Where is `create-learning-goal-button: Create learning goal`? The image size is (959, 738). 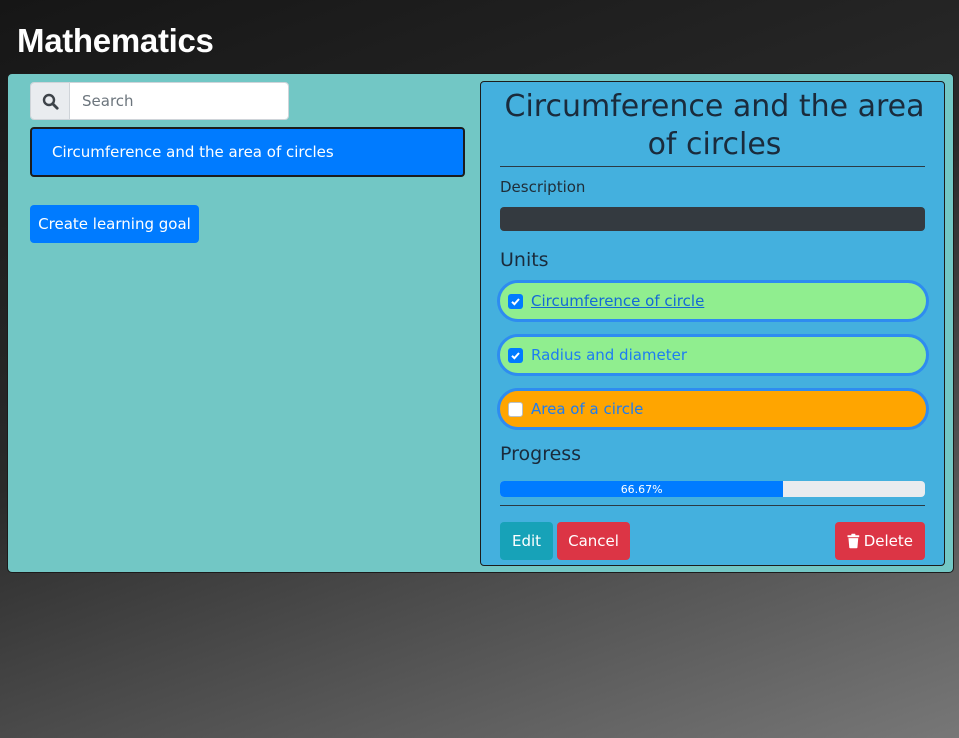
create-learning-goal-button: Create learning goal is located at coordinates (114, 224).